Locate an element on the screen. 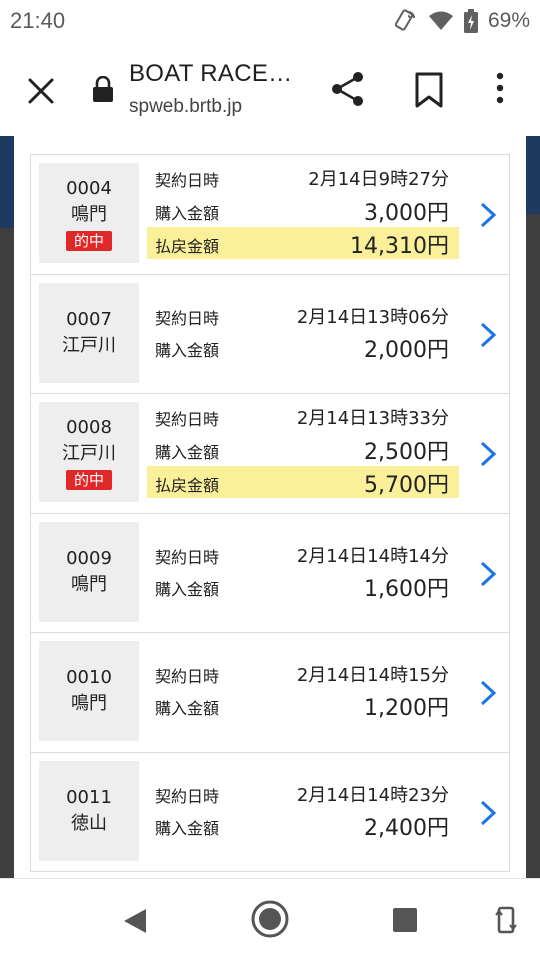 This screenshot has width=540, height=960. page-edge-left is located at coordinates (7, 507).